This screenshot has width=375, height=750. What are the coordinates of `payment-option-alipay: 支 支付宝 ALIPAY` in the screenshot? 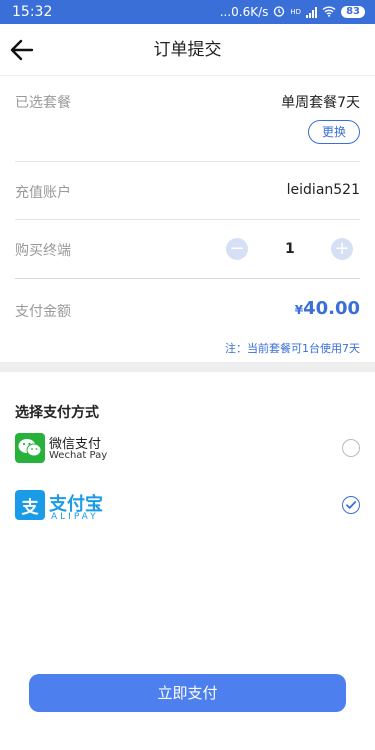 It's located at (187, 507).